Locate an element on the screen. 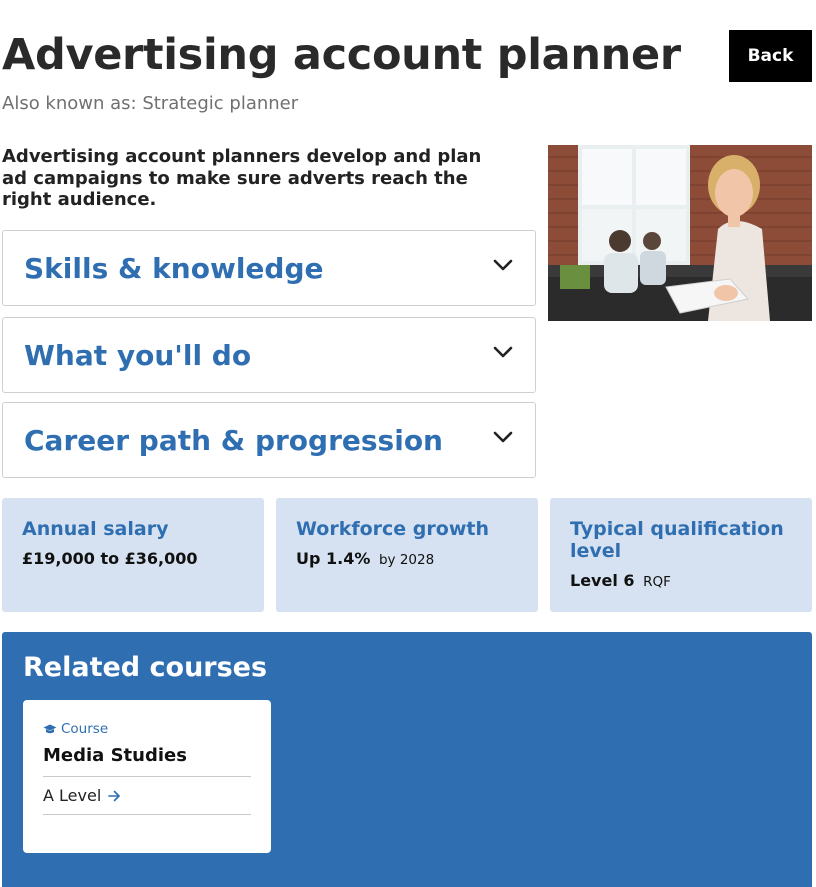 The height and width of the screenshot is (887, 816). stat-qualification-level: Typical qualification level Level 6 RQF is located at coordinates (681, 555).